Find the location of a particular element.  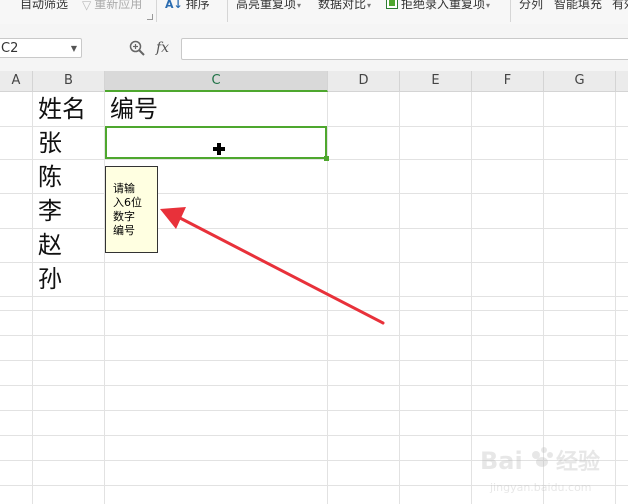

annotation-arrow is located at coordinates (272, 266).